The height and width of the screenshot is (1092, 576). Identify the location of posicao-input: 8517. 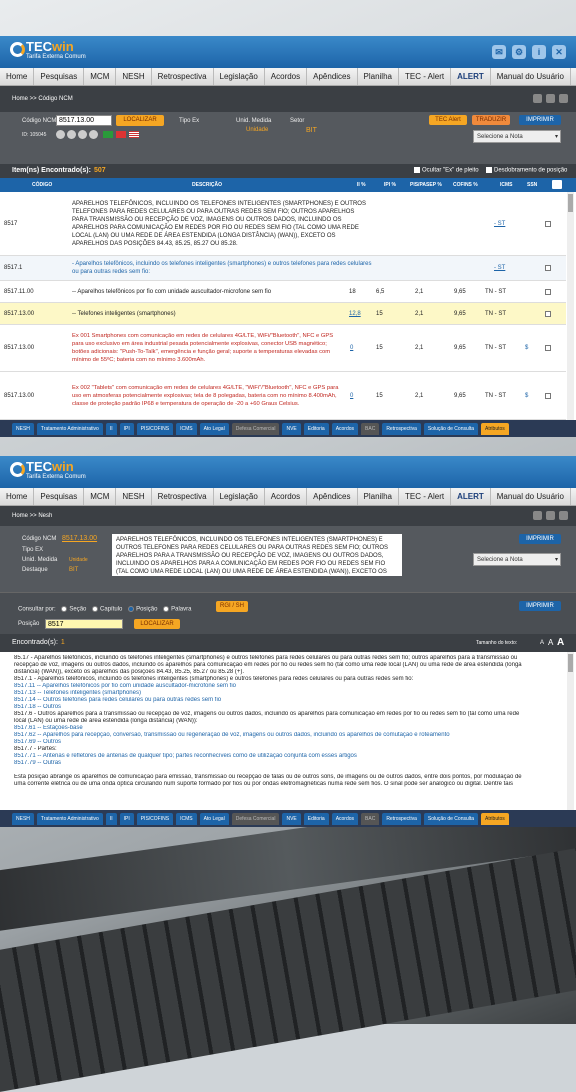
(84, 624).